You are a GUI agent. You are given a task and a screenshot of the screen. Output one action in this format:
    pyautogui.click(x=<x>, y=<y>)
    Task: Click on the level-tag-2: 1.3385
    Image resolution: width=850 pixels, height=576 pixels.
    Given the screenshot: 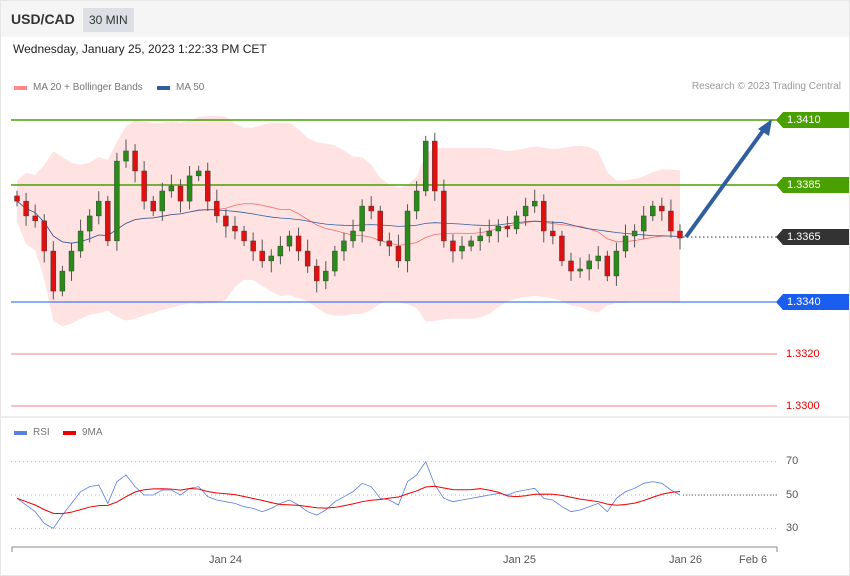 What is the action you would take?
    pyautogui.click(x=812, y=185)
    